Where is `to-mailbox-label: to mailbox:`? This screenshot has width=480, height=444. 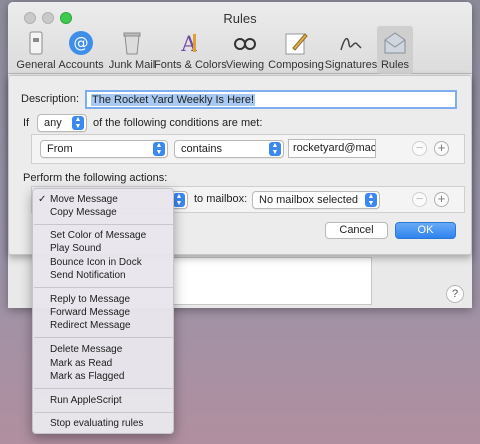 to-mailbox-label: to mailbox: is located at coordinates (221, 199).